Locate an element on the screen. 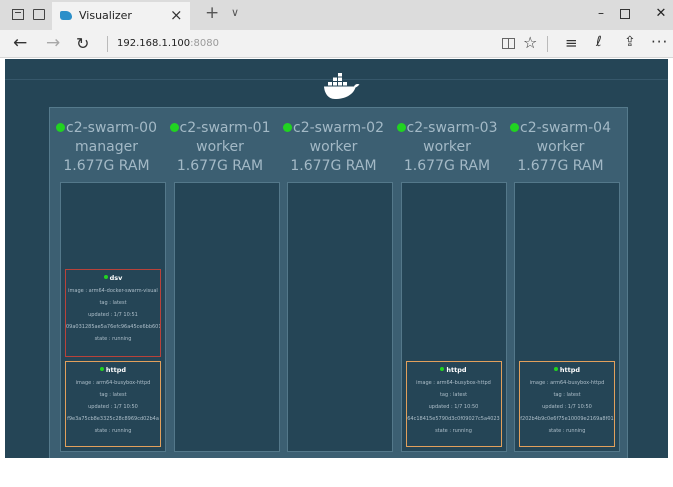 This screenshot has width=673, height=487. node-name: c2-swarm-01 is located at coordinates (220, 128).